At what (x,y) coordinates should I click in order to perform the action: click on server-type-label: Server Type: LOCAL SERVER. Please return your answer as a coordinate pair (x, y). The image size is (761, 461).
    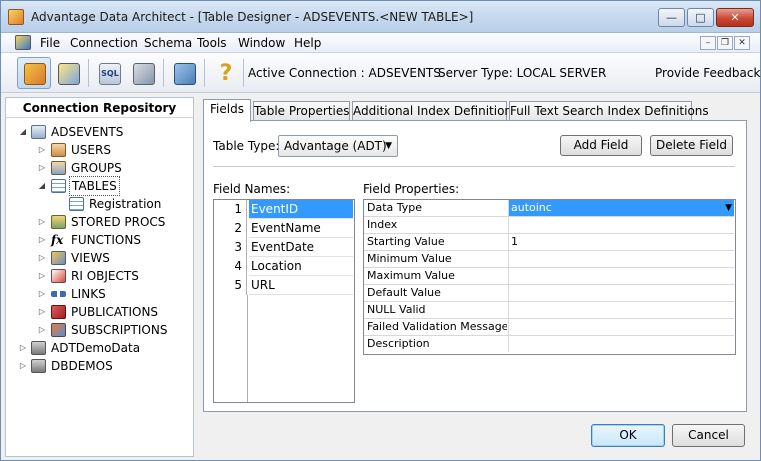
    Looking at the image, I should click on (522, 73).